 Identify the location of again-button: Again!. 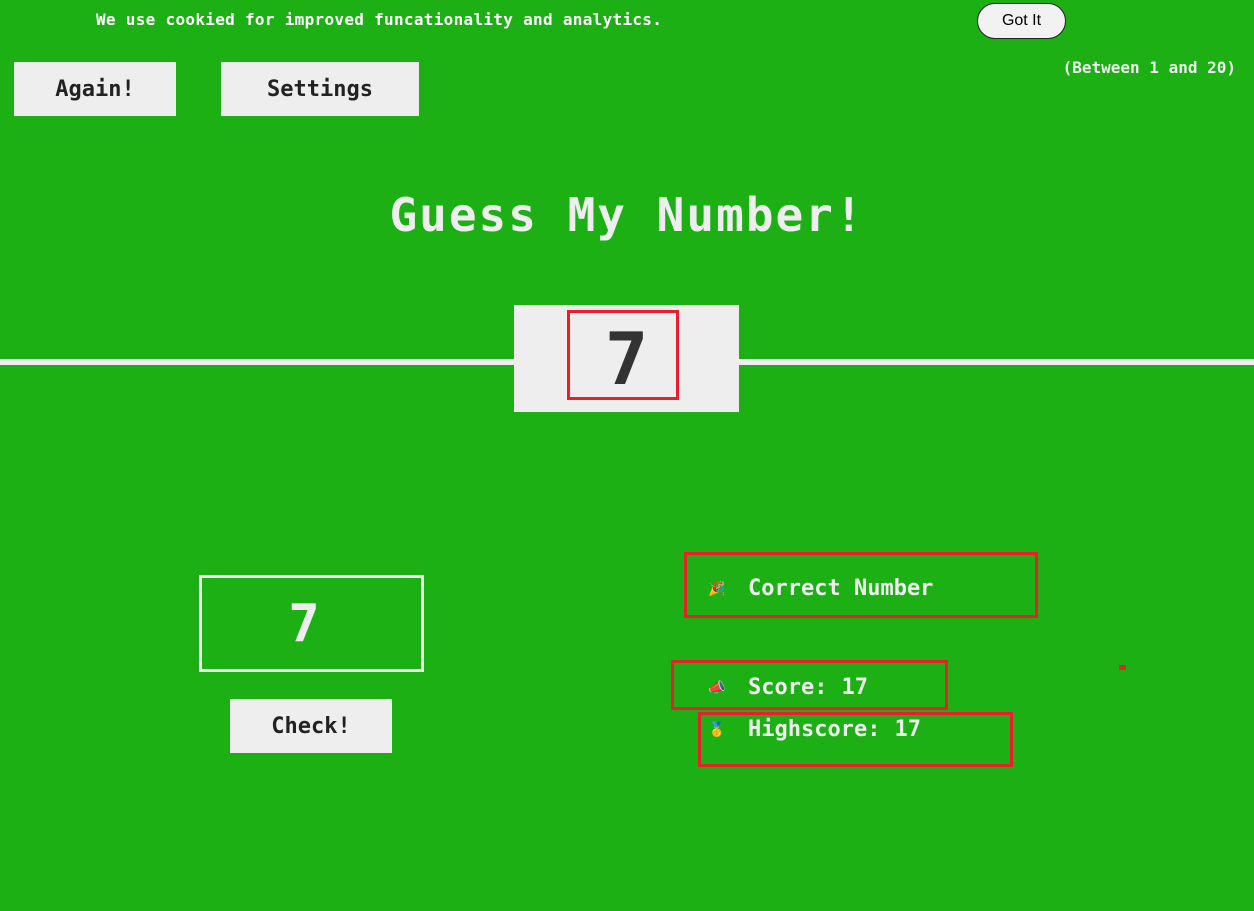
(95, 89).